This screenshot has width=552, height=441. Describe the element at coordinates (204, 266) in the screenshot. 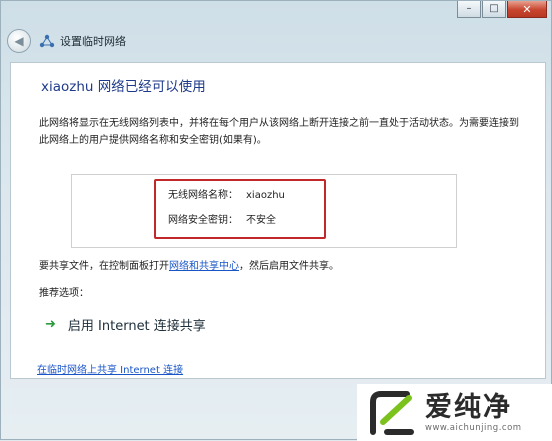

I see `network-sharing-center-link: 网络和共享中心` at that location.